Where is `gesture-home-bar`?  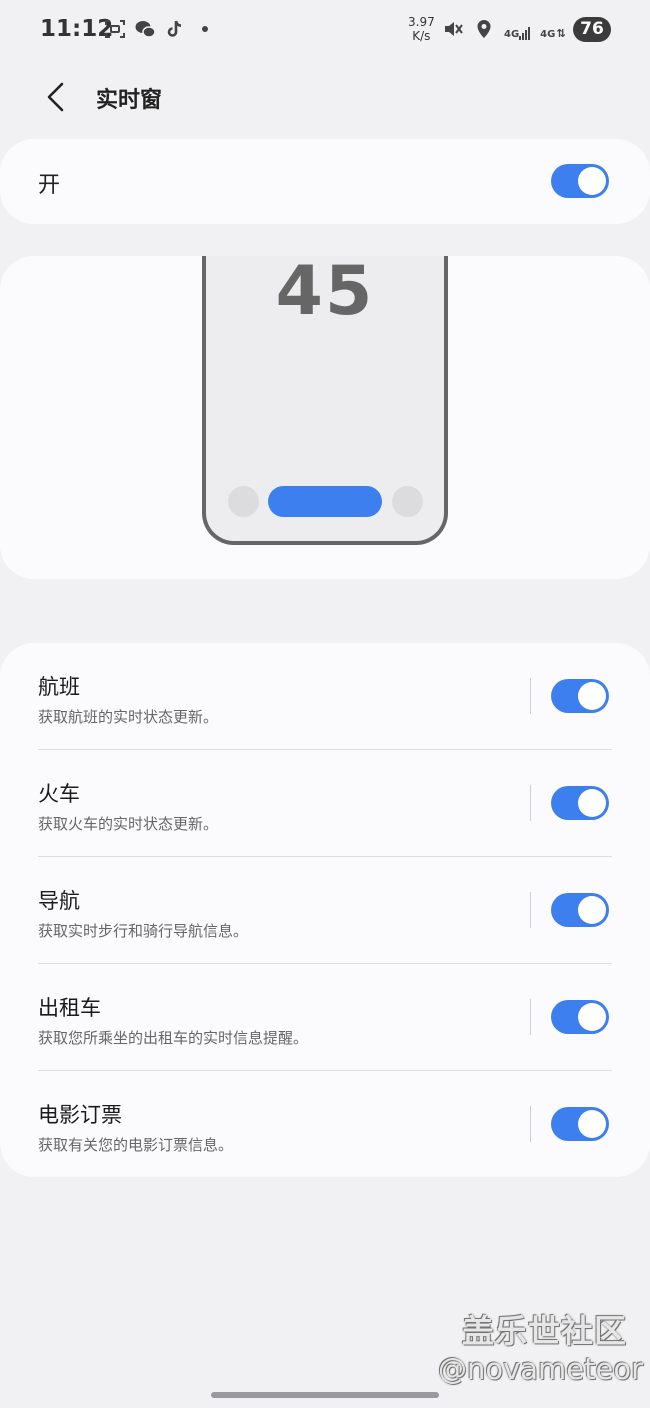
gesture-home-bar is located at coordinates (325, 1395).